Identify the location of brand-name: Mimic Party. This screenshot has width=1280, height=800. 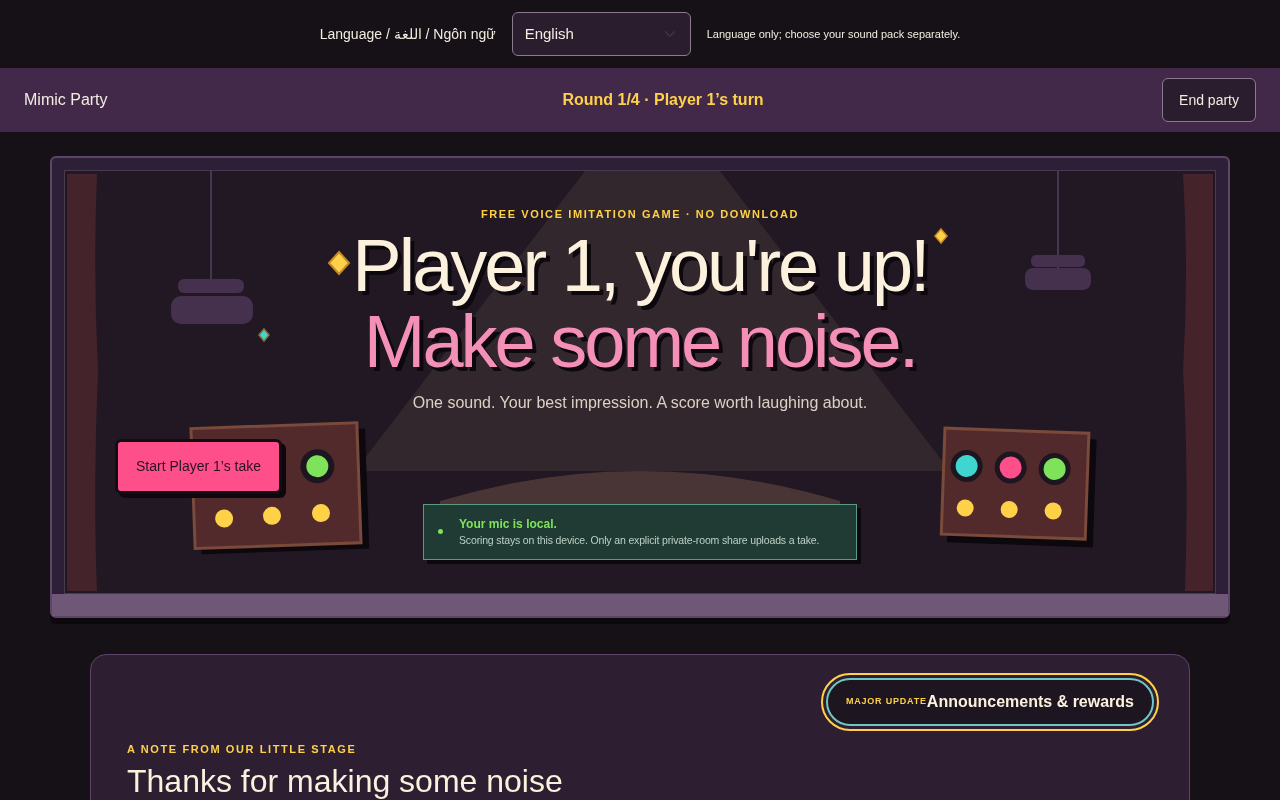
(66, 100).